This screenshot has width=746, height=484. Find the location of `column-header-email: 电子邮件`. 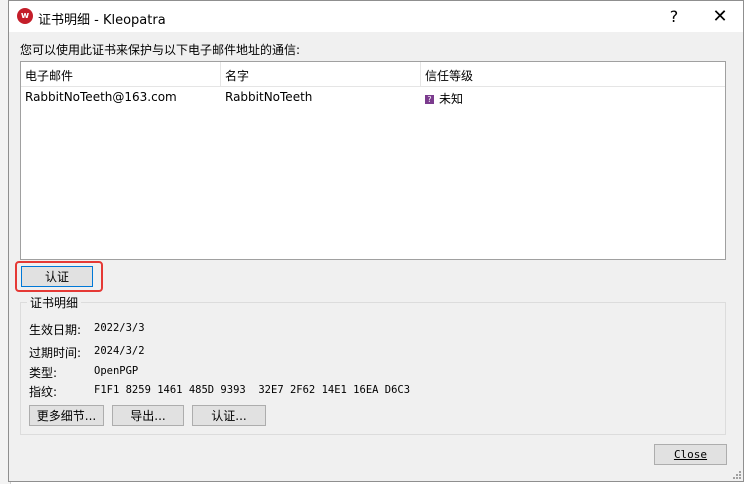

column-header-email: 电子邮件 is located at coordinates (49, 75).